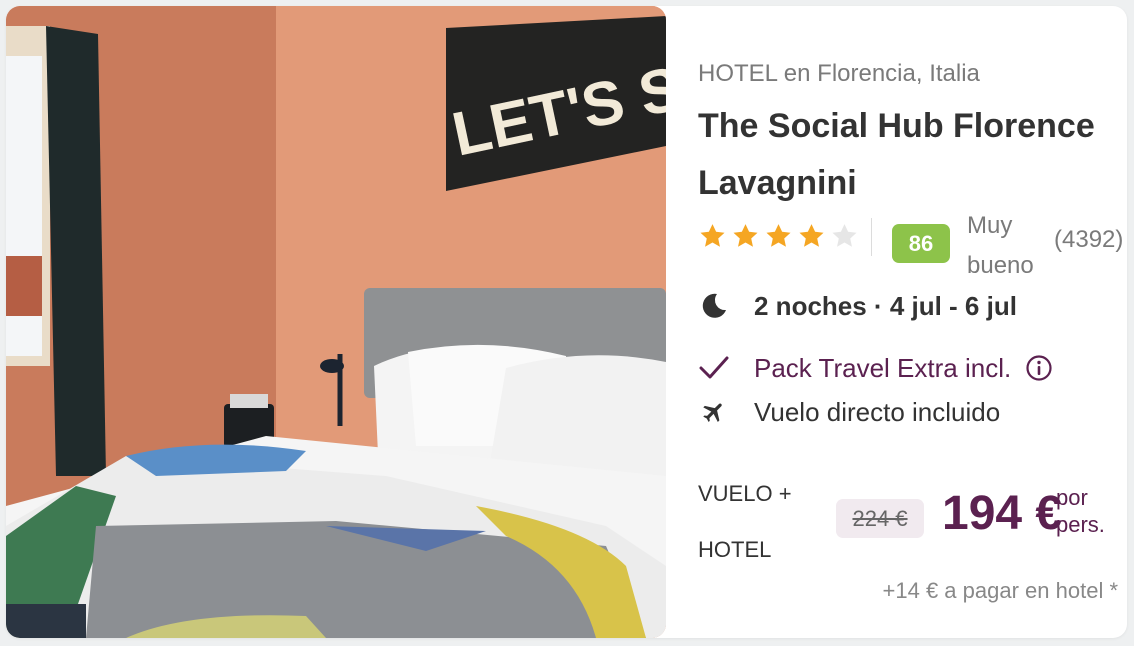 The image size is (1134, 646). What do you see at coordinates (844, 235) in the screenshot?
I see `star-empty-icon` at bounding box center [844, 235].